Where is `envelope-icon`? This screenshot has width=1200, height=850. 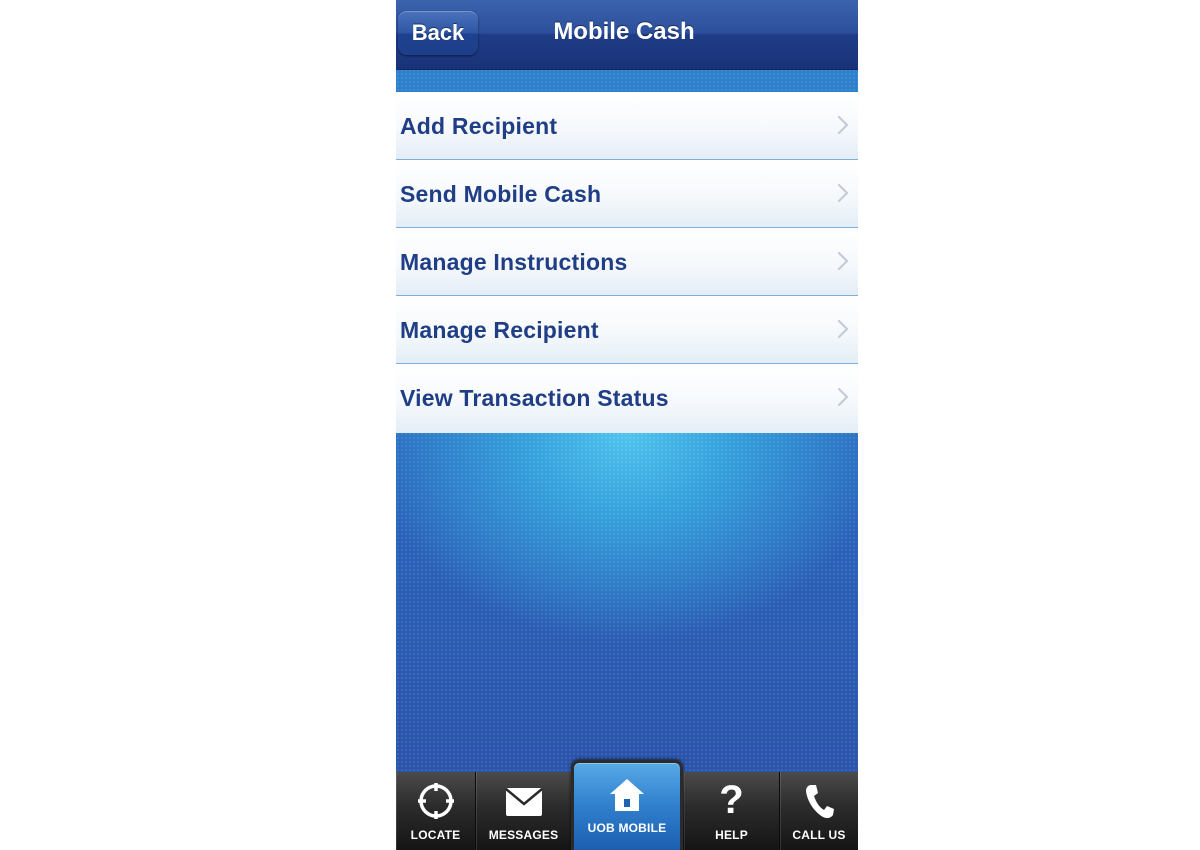 envelope-icon is located at coordinates (523, 802).